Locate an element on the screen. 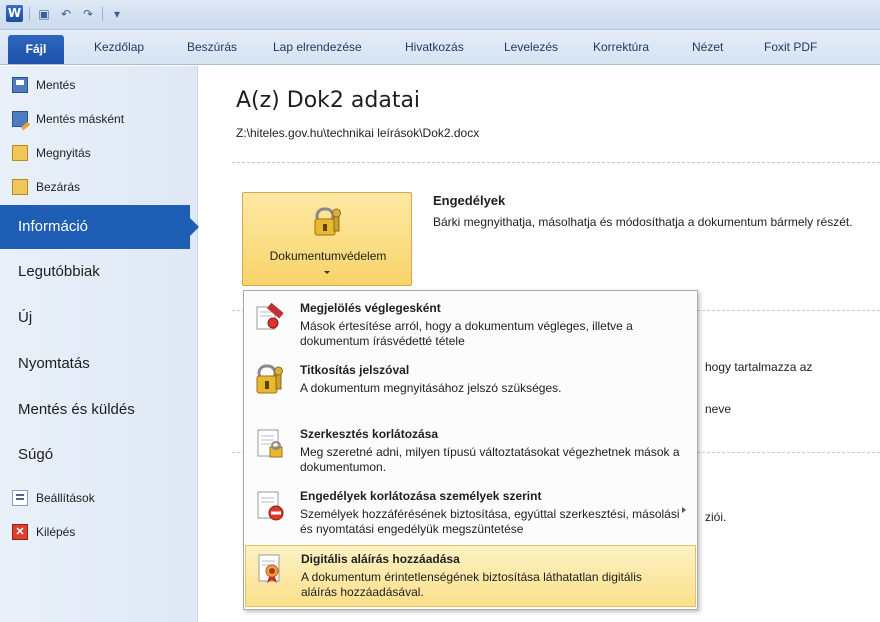 This screenshot has width=880, height=622. restrict-permission-icon is located at coordinates (270, 506).